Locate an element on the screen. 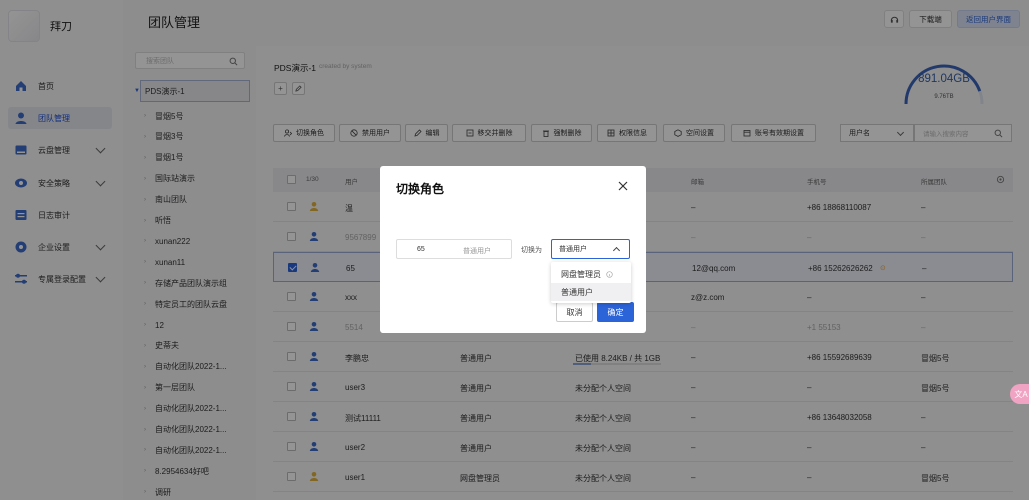  chevron-up-icon is located at coordinates (616, 250).